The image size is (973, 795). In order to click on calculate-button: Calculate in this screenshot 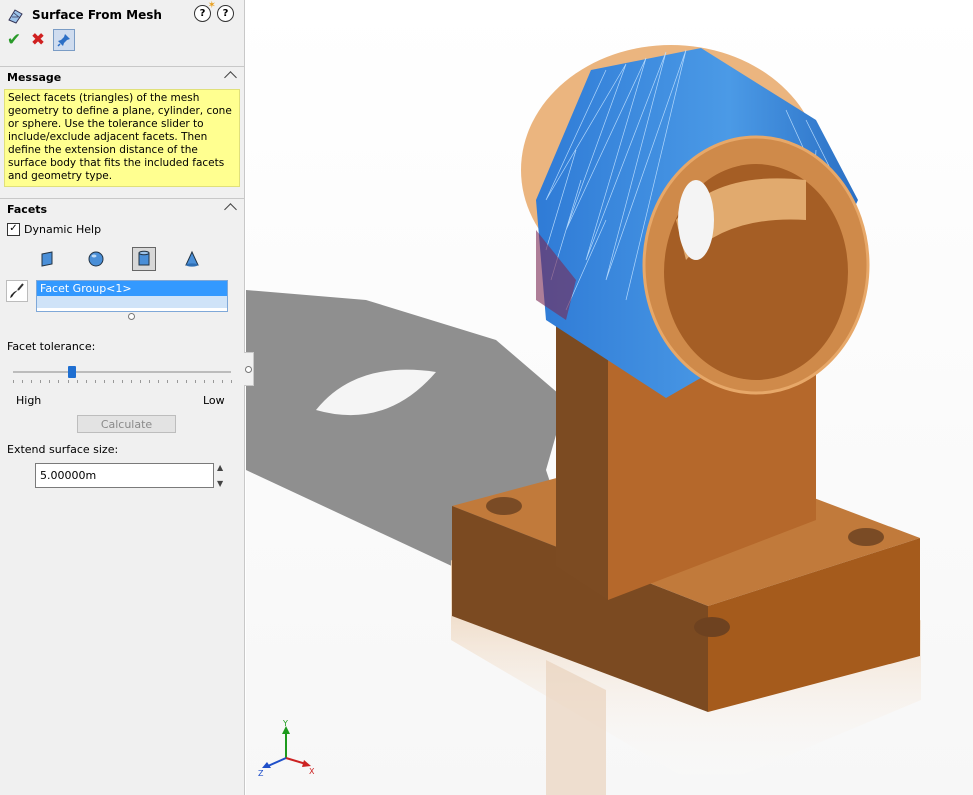, I will do `click(126, 424)`.